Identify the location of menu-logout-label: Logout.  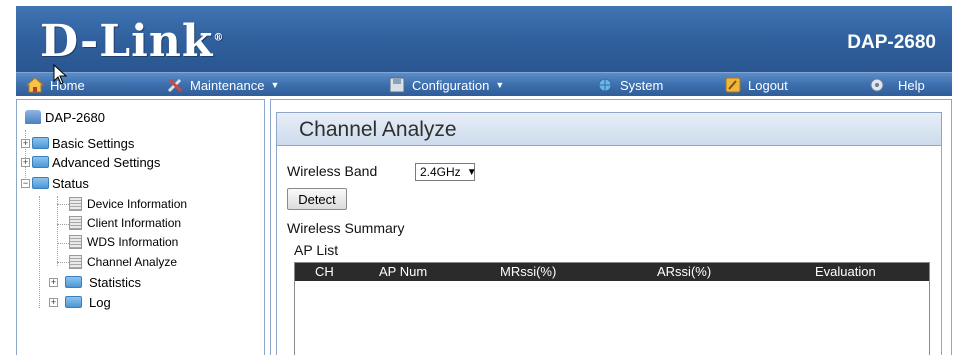
(768, 85).